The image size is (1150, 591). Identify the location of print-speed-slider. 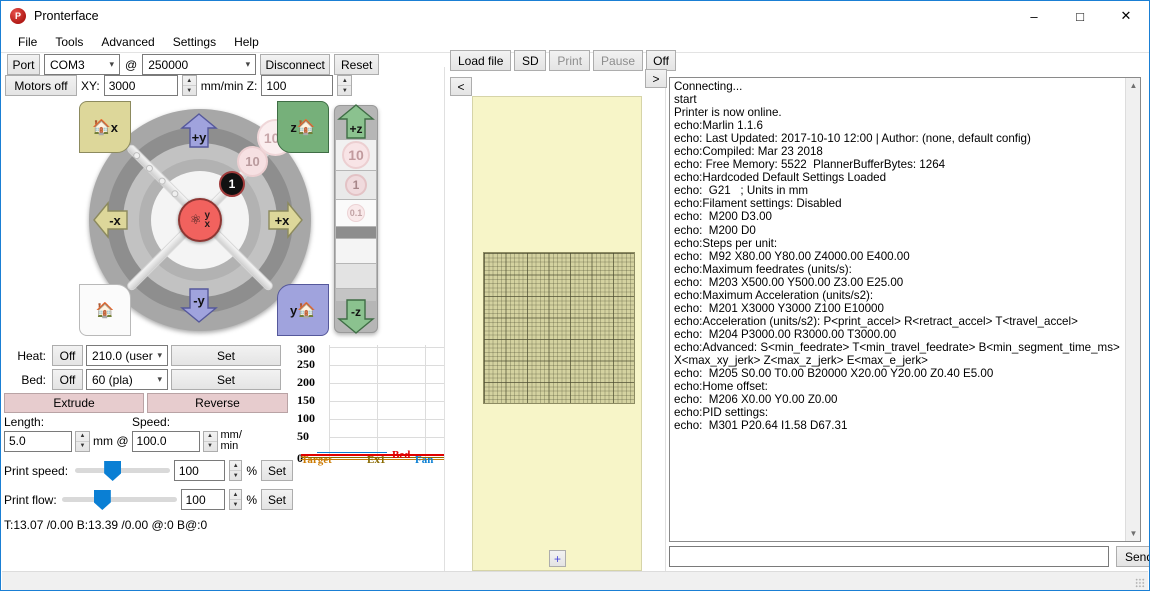
(122, 471).